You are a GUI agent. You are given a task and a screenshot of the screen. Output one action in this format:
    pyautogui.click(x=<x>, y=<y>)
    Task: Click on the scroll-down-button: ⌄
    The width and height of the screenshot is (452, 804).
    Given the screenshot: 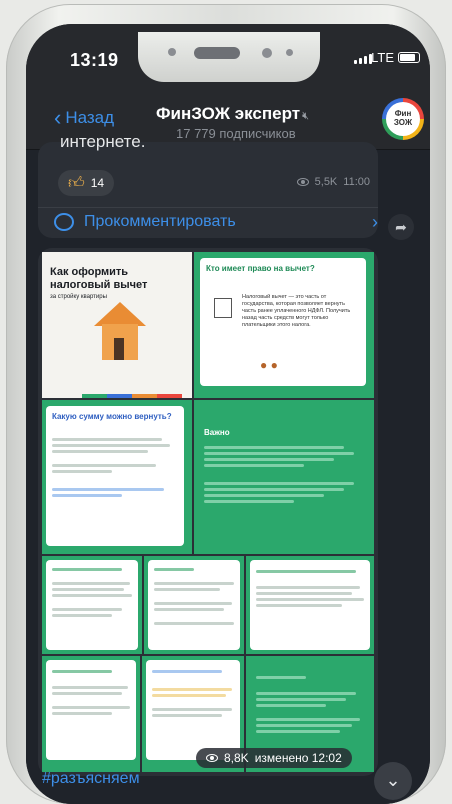 What is the action you would take?
    pyautogui.click(x=393, y=781)
    